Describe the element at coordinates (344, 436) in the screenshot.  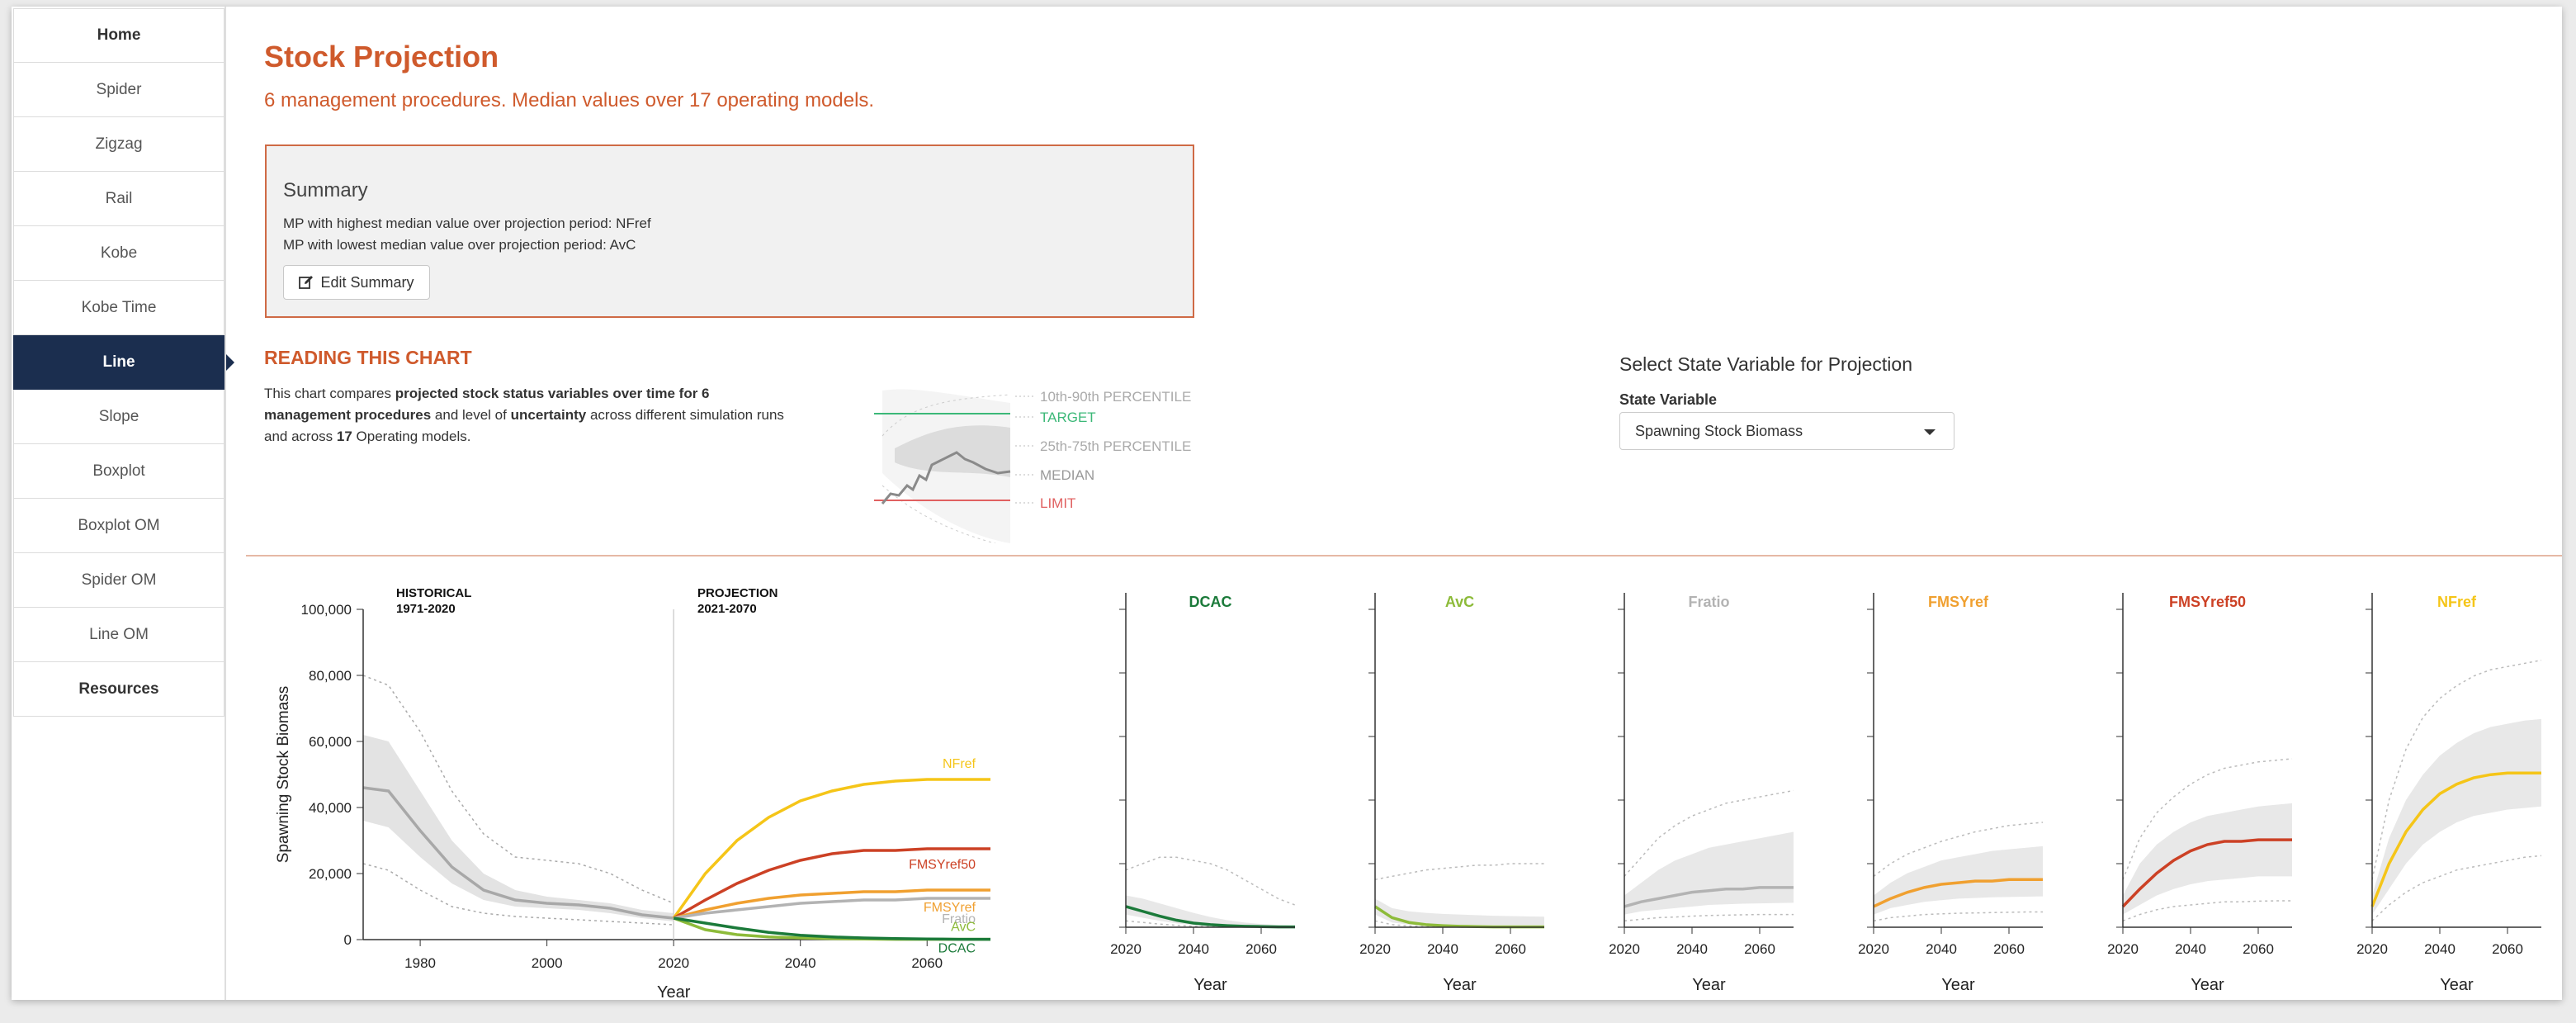
I see `reading-text-bold: 17` at that location.